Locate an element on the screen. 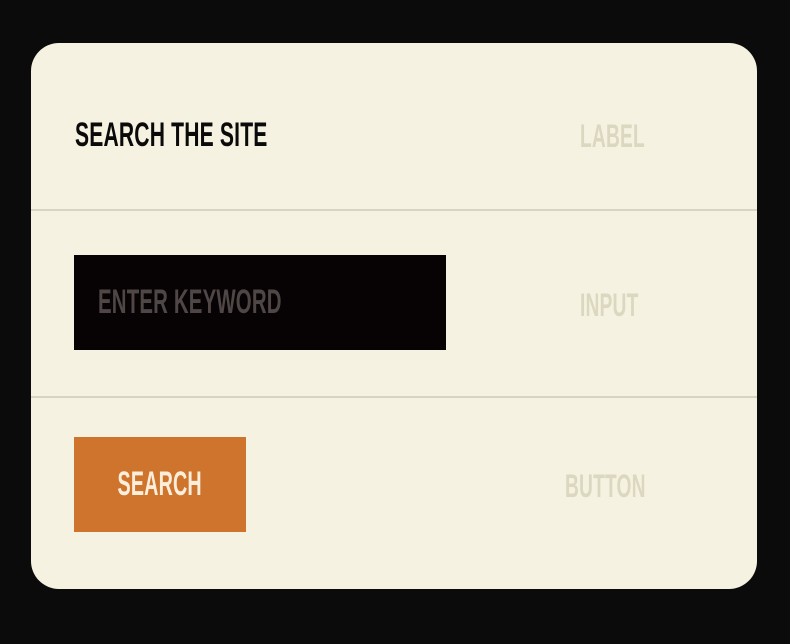  keyword-search-input: ENTER KEYWORD is located at coordinates (260, 302).